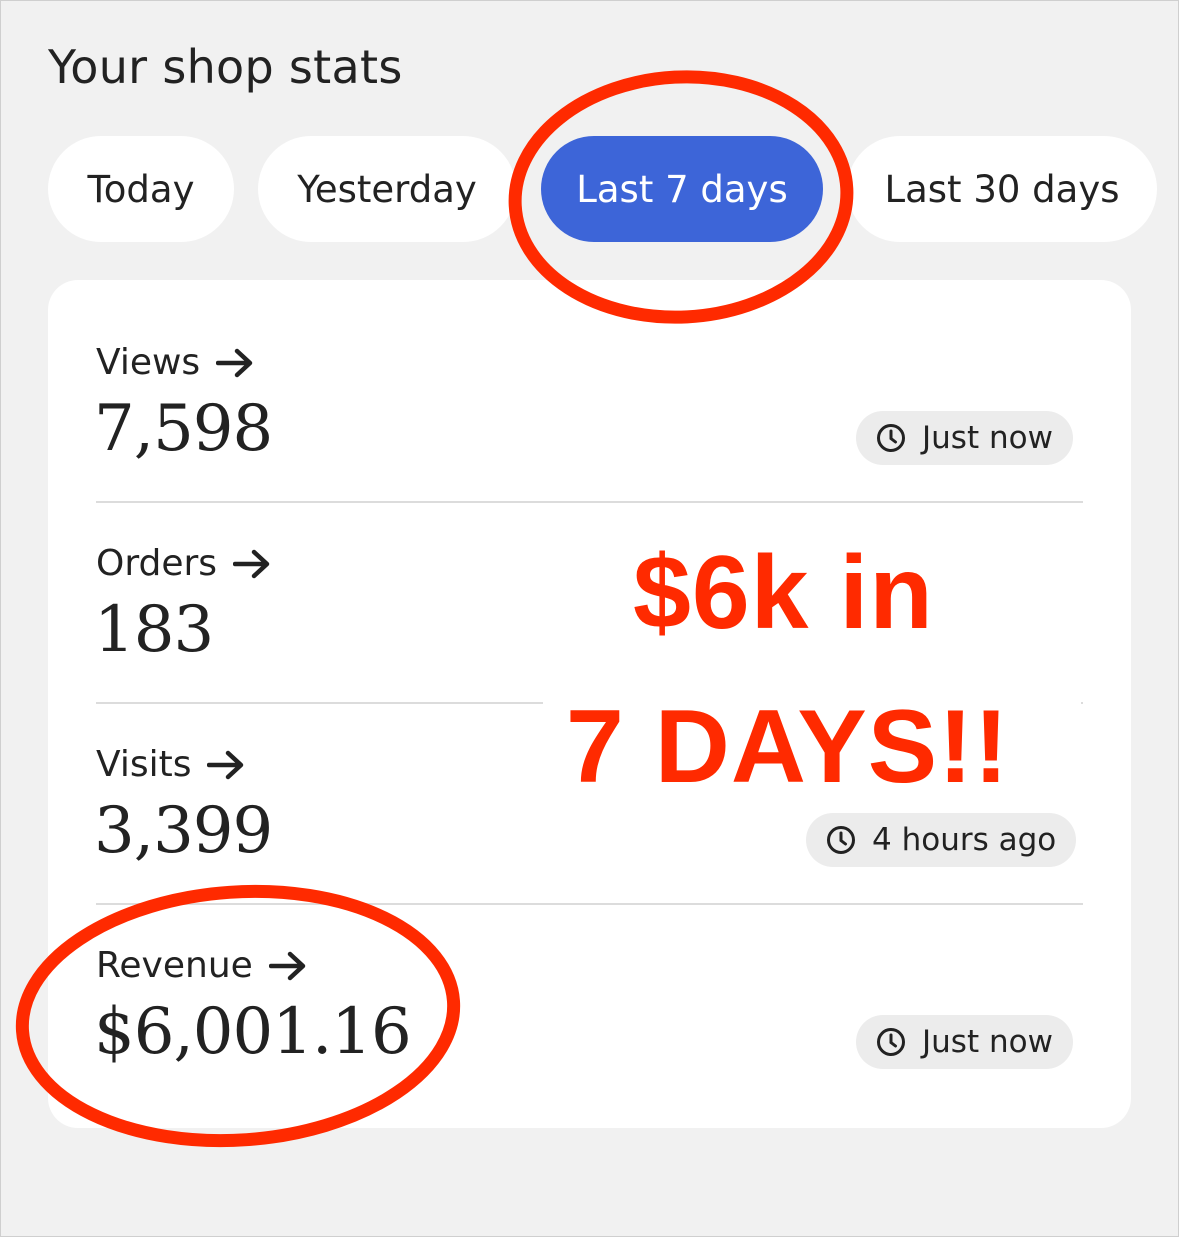  I want to click on stat-label: Views, so click(148, 362).